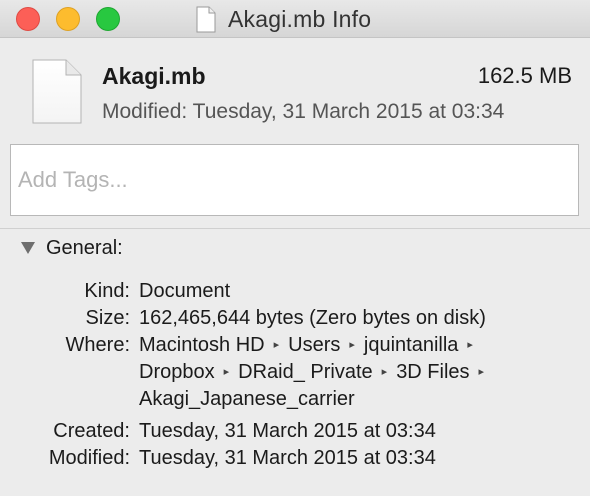 This screenshot has height=496, width=590. What do you see at coordinates (314, 345) in the screenshot?
I see `path-component: Users` at bounding box center [314, 345].